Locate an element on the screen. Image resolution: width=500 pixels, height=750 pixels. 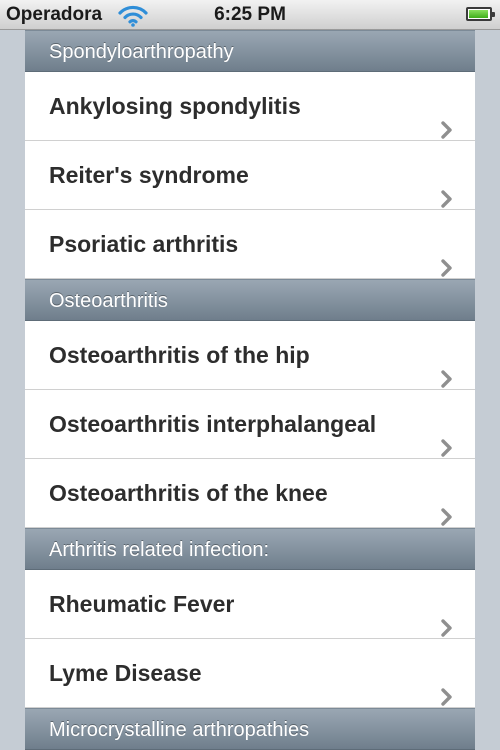
list-item-label: Rheumatic Fever is located at coordinates (142, 604).